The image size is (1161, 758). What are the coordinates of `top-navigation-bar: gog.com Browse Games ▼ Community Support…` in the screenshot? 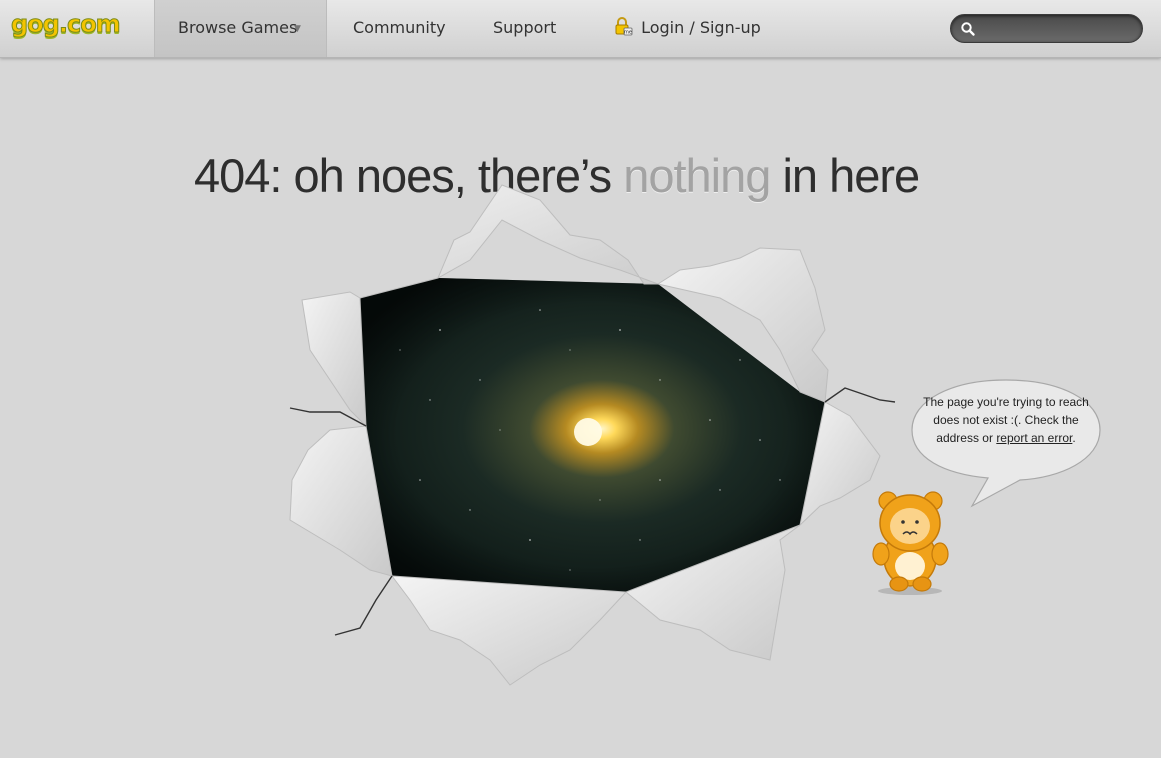 It's located at (580, 29).